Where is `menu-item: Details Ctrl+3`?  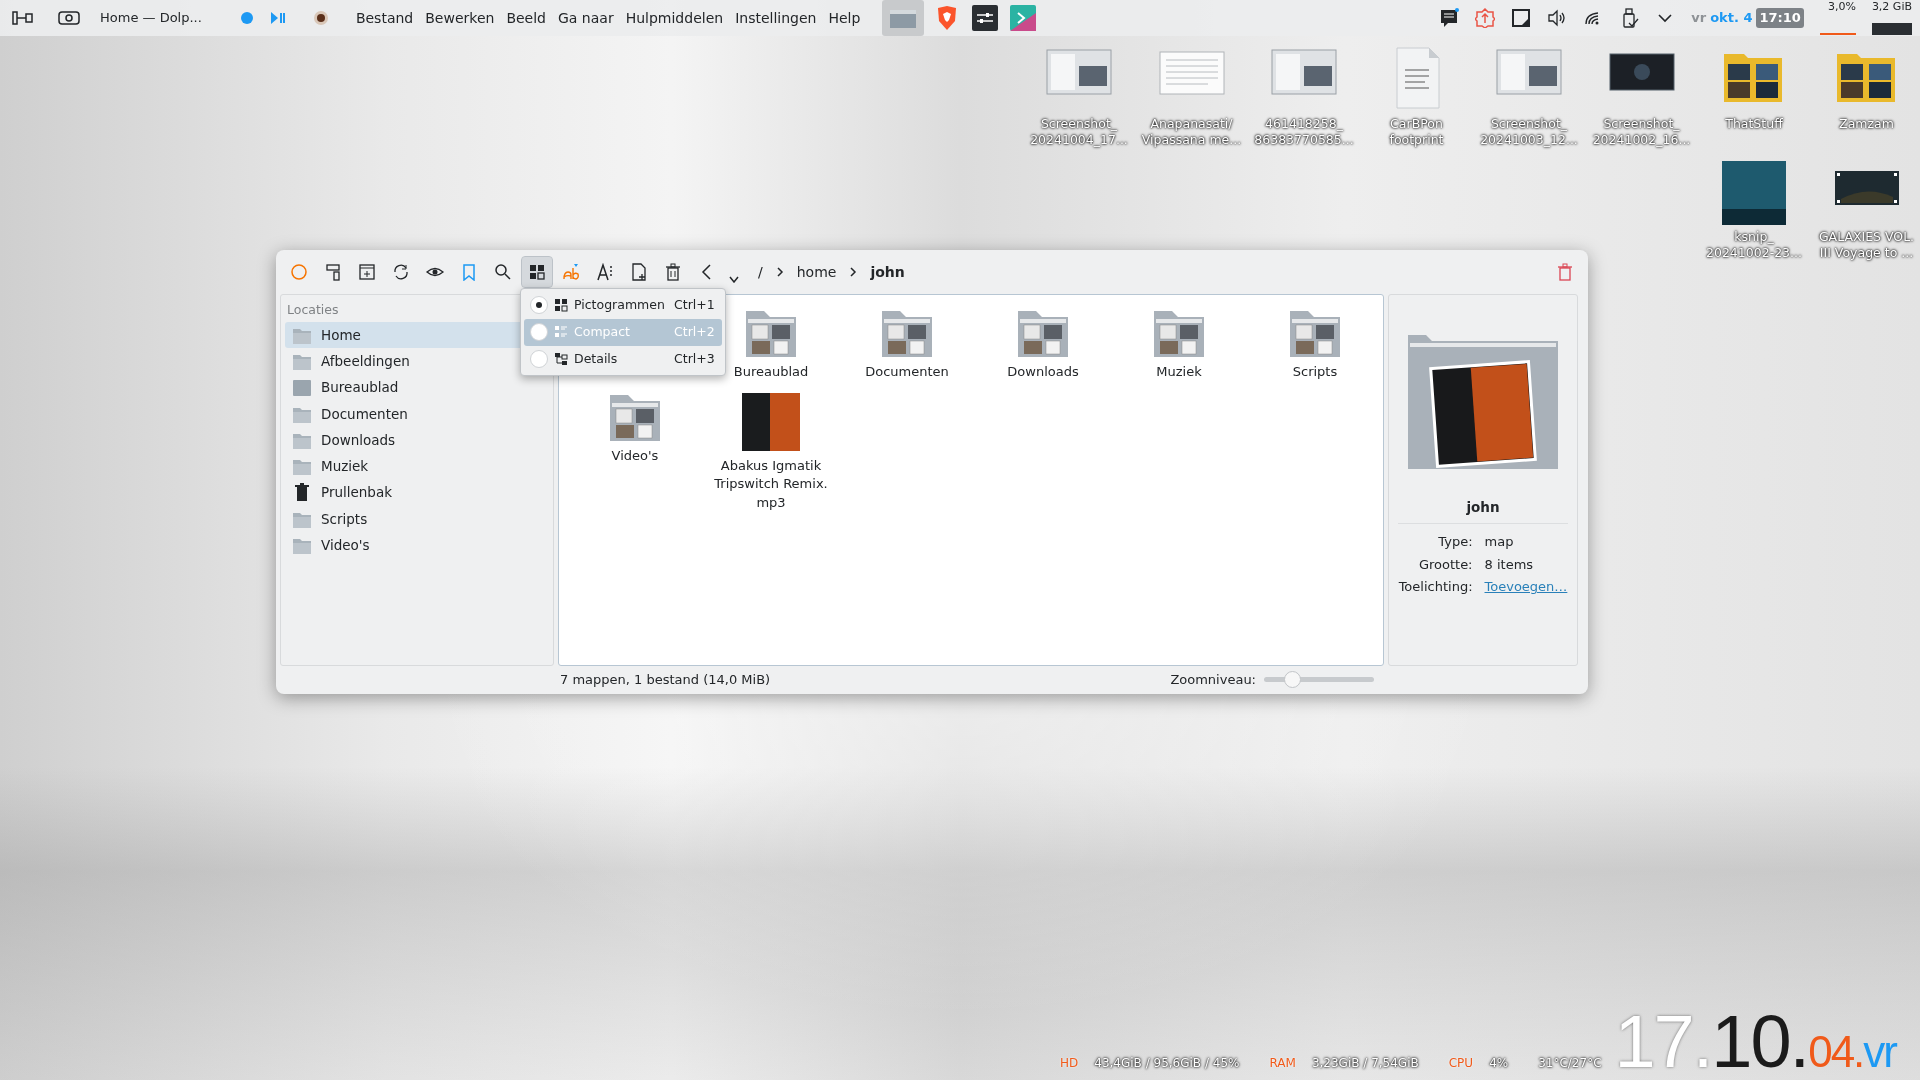
menu-item: Details Ctrl+3 is located at coordinates (623, 359).